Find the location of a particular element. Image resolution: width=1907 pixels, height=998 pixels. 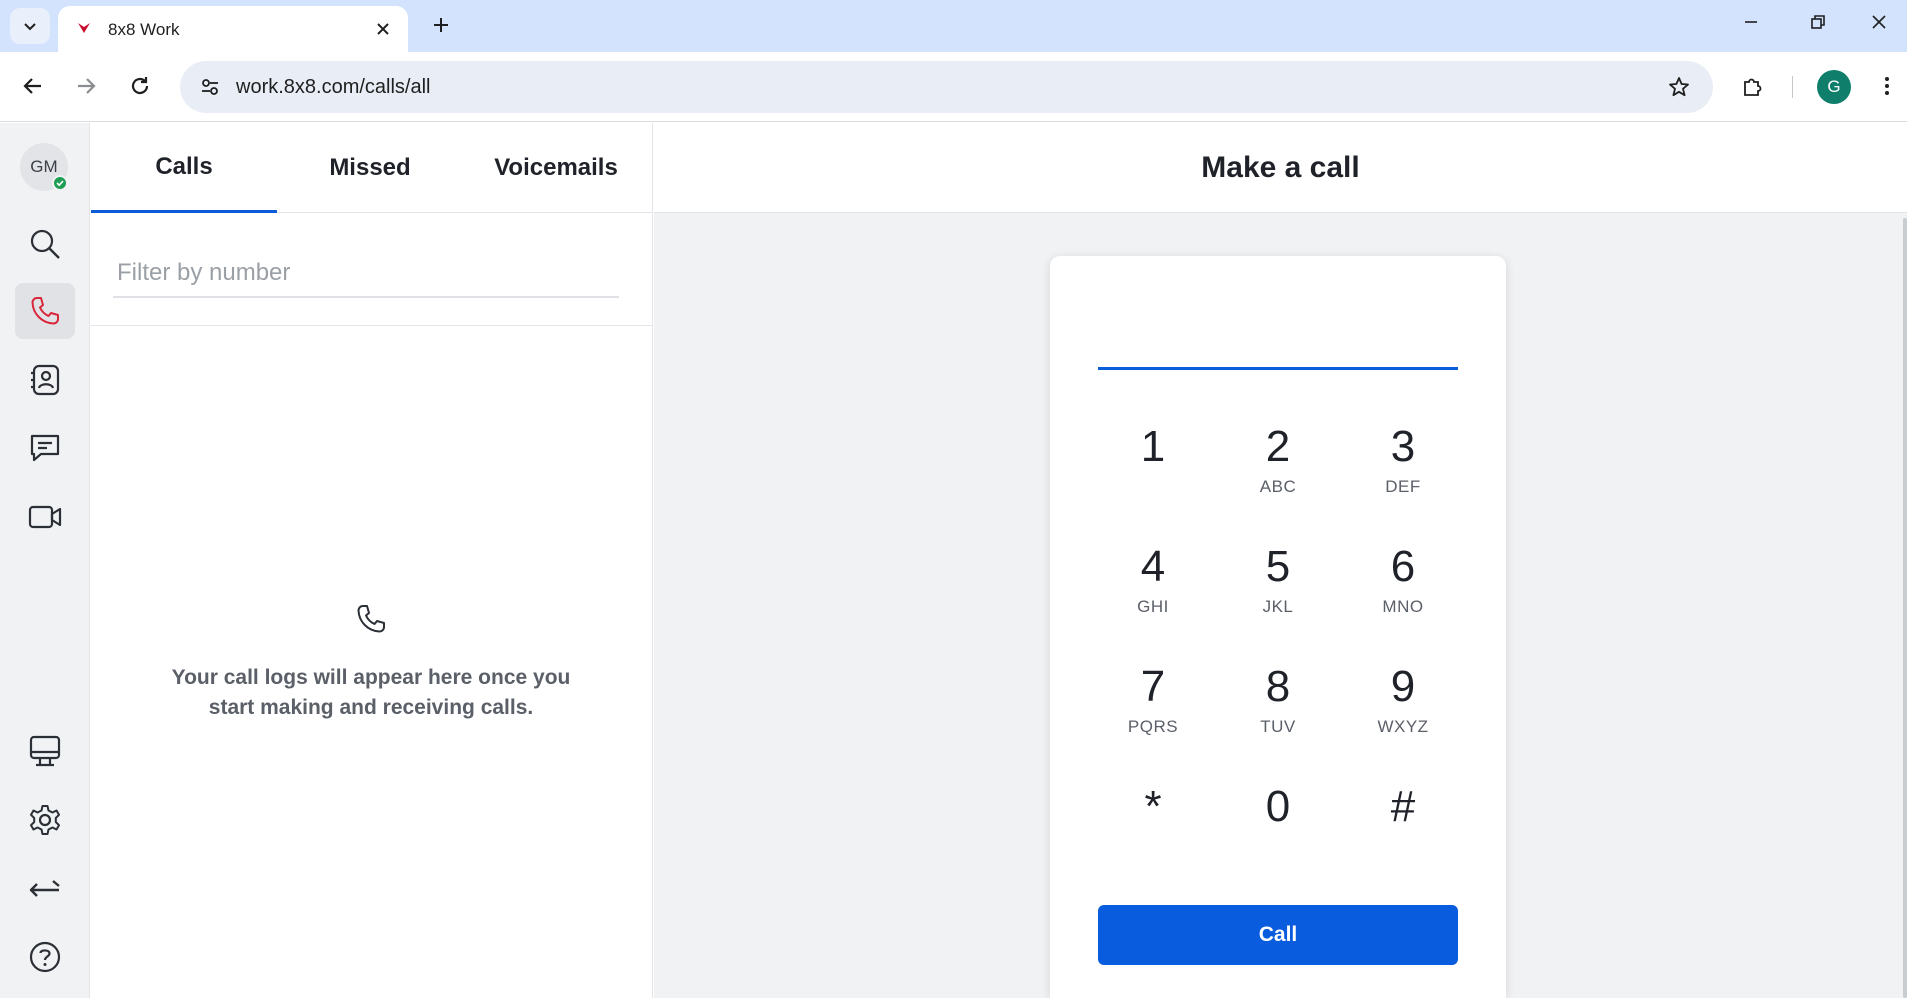

plus-icon is located at coordinates (441, 25).